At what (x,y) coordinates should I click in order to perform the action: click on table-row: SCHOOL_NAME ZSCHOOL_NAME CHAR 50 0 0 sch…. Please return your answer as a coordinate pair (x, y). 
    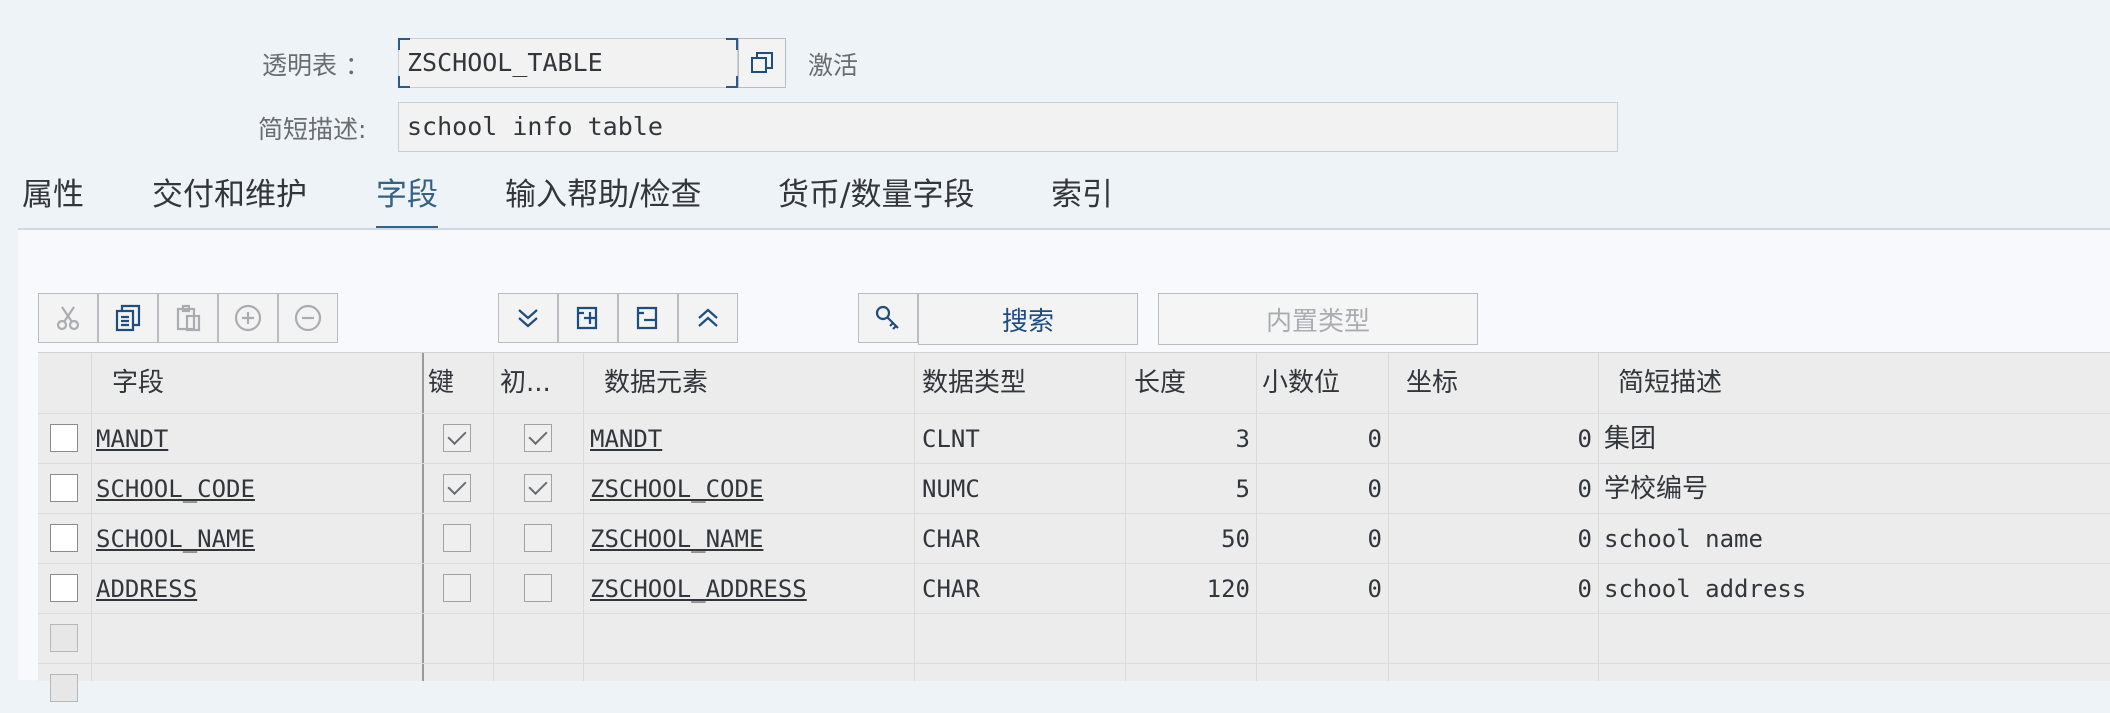
    Looking at the image, I should click on (1074, 538).